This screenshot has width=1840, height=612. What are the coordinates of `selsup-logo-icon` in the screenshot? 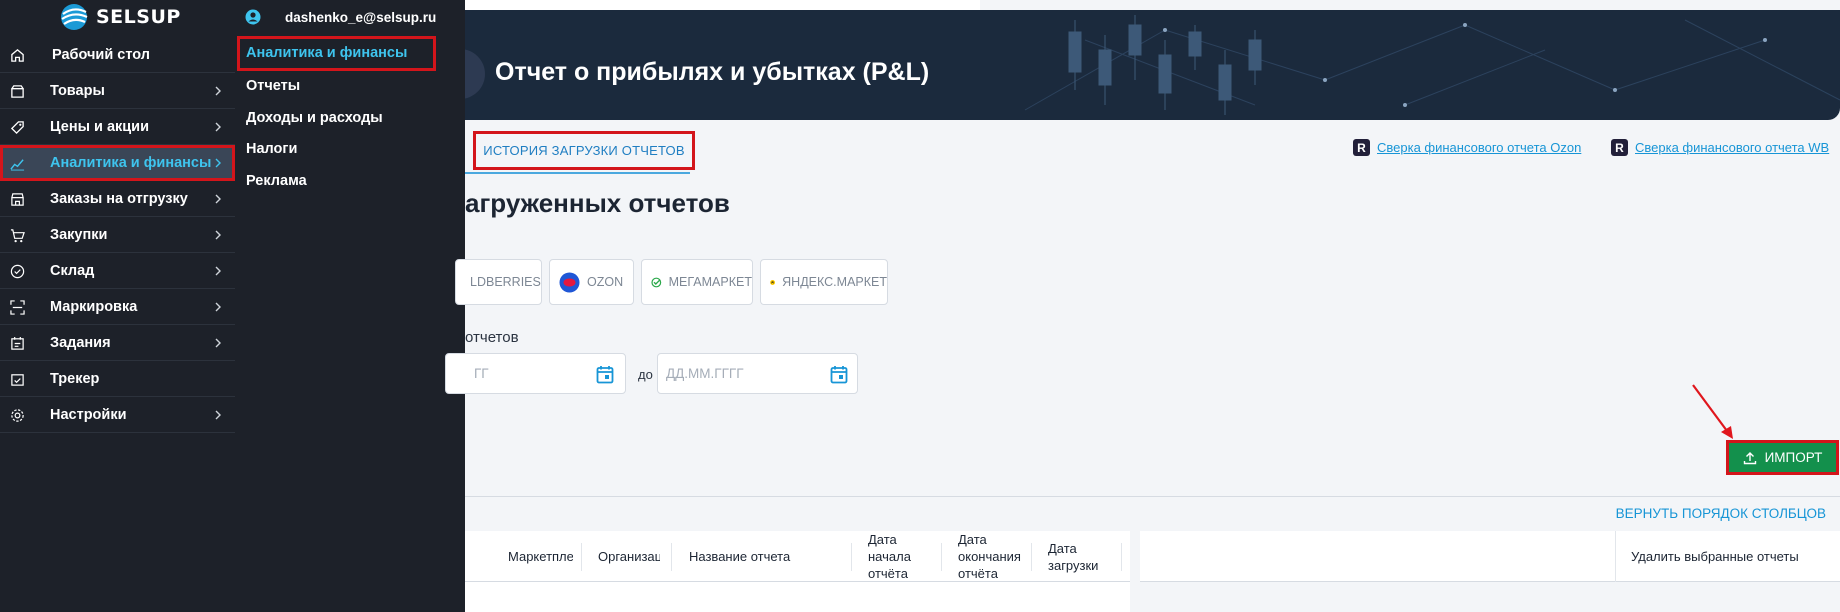 It's located at (74, 17).